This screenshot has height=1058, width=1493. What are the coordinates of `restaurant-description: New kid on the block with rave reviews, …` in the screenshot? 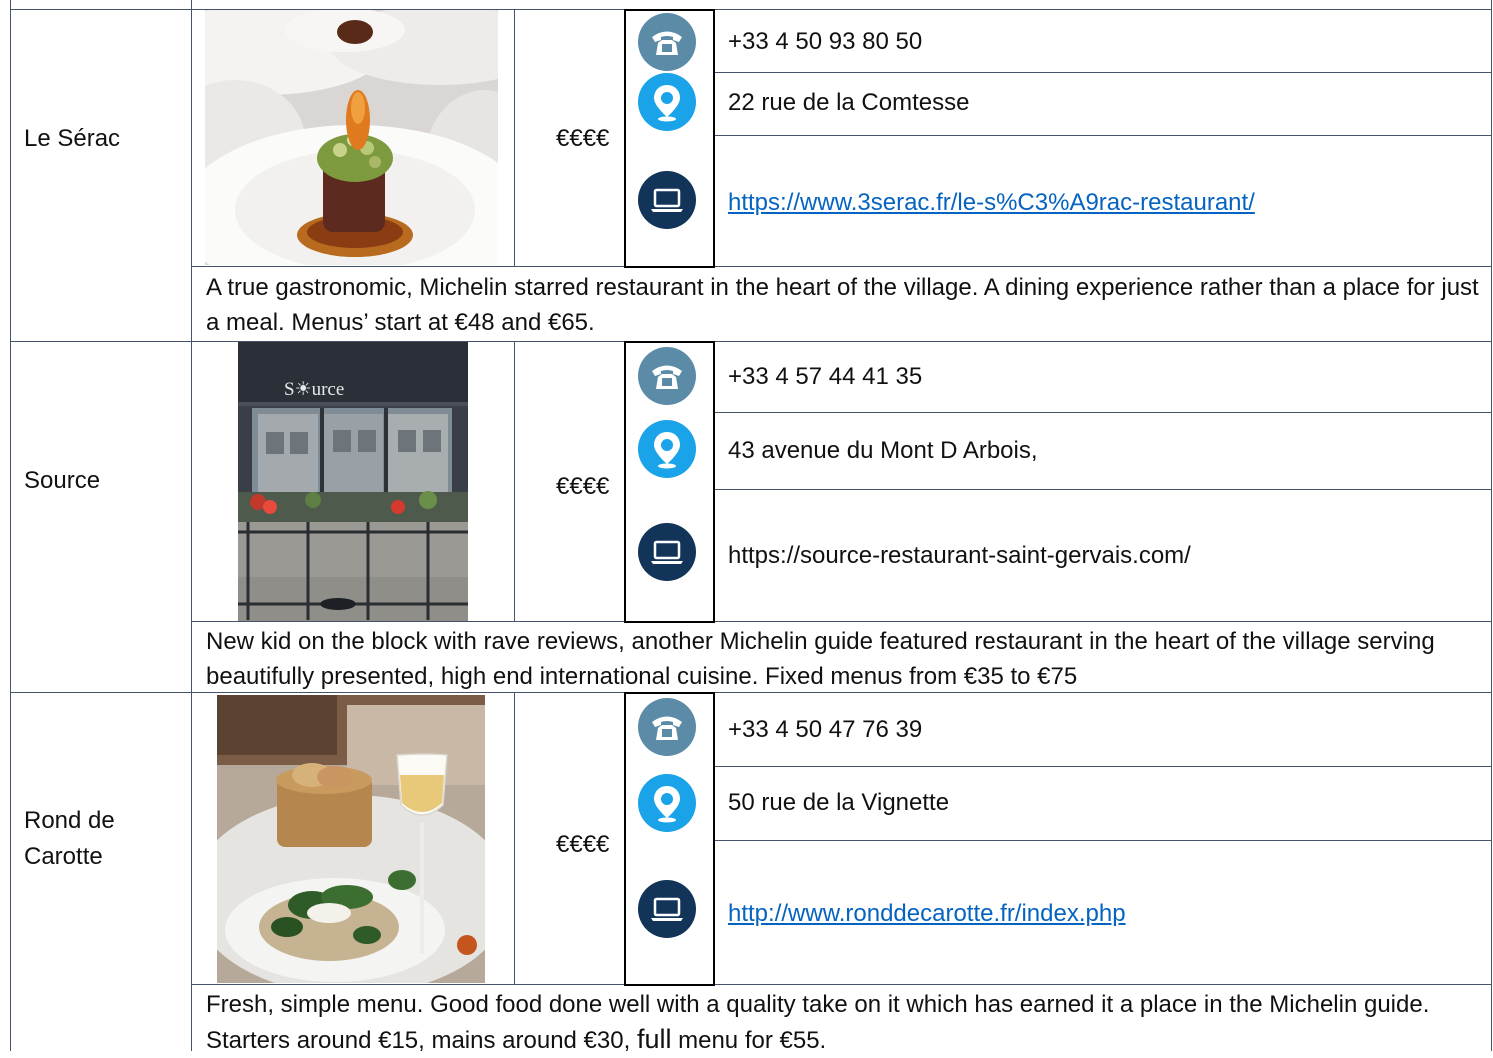 It's located at (820, 659).